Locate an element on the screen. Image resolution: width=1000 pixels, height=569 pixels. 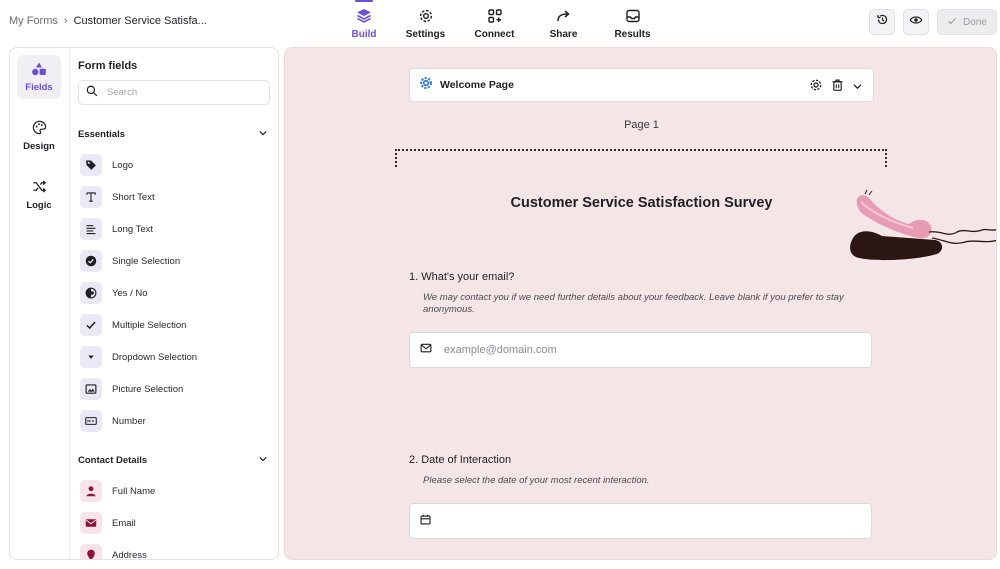
search-field is located at coordinates (174, 92).